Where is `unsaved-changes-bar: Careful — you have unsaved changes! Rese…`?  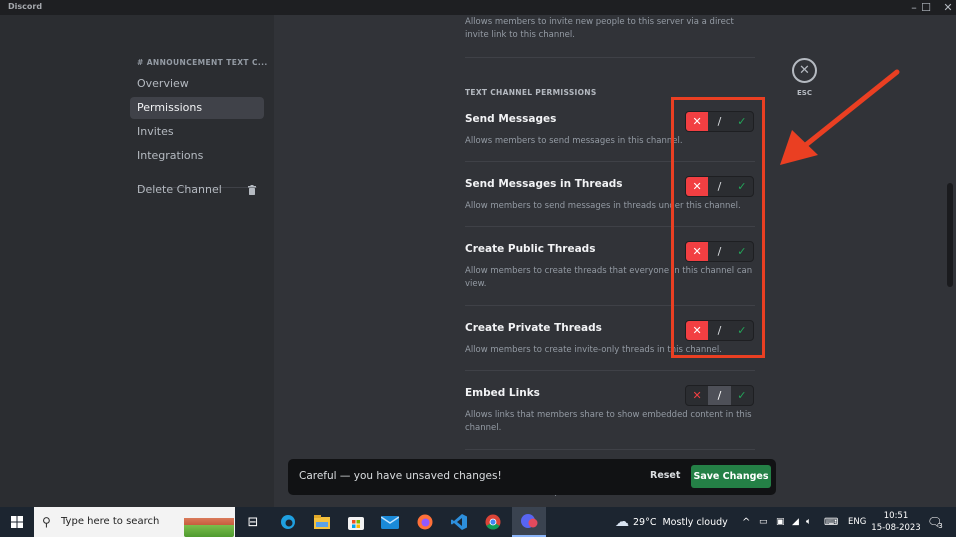 unsaved-changes-bar: Careful — you have unsaved changes! Rese… is located at coordinates (532, 477).